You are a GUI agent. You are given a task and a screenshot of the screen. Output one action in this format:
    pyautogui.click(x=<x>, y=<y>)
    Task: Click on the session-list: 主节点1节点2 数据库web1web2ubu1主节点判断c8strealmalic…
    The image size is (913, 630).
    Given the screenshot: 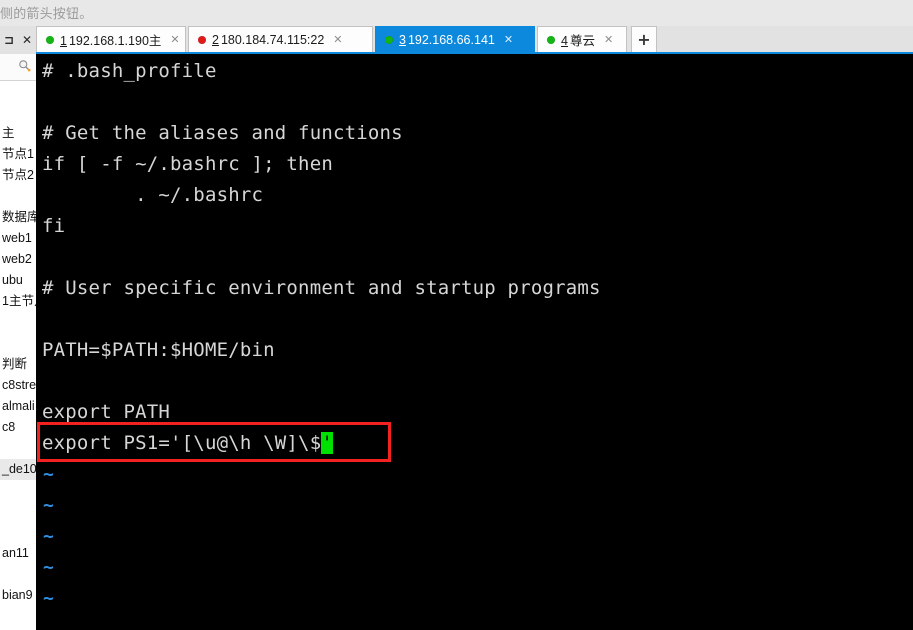 What is the action you would take?
    pyautogui.click(x=18, y=355)
    